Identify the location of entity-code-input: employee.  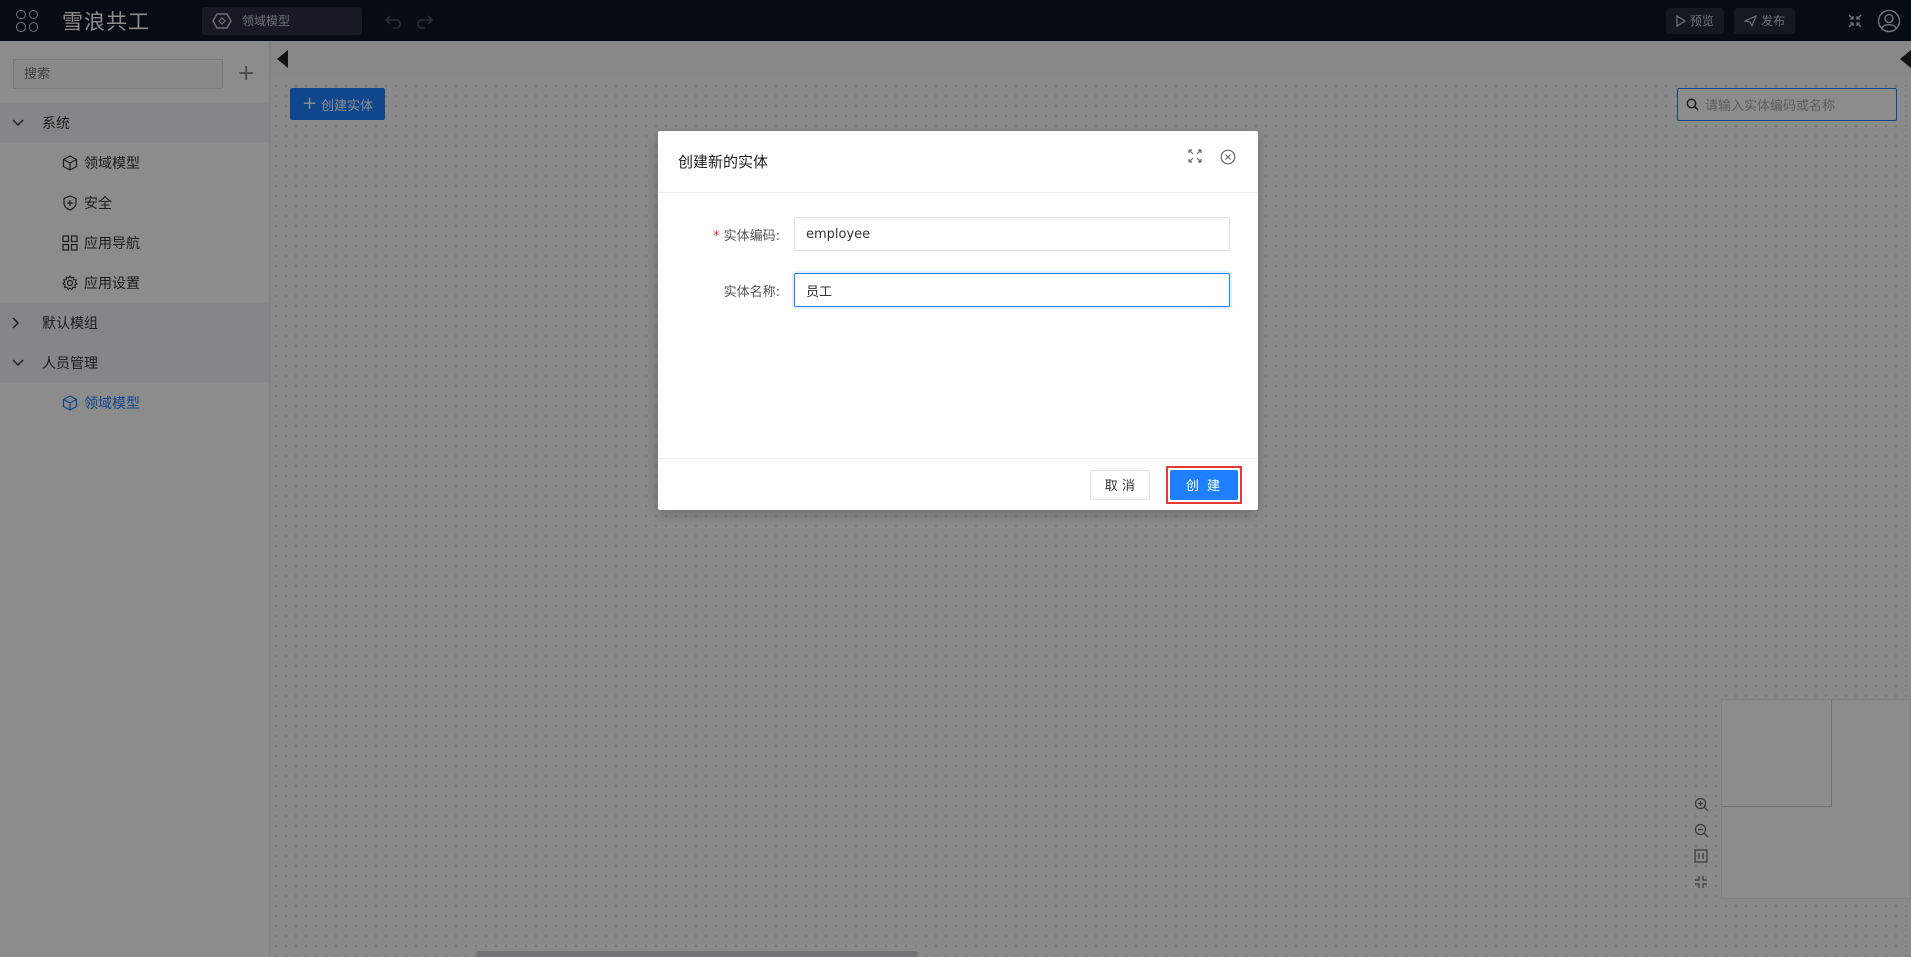
(1012, 234).